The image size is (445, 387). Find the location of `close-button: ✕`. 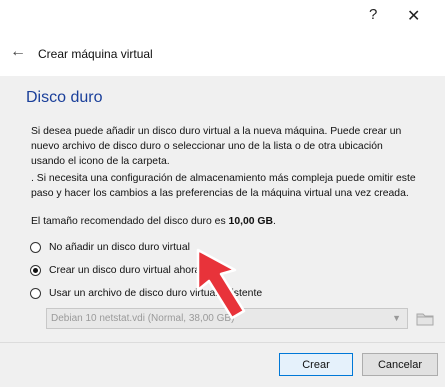

close-button: ✕ is located at coordinates (413, 16).